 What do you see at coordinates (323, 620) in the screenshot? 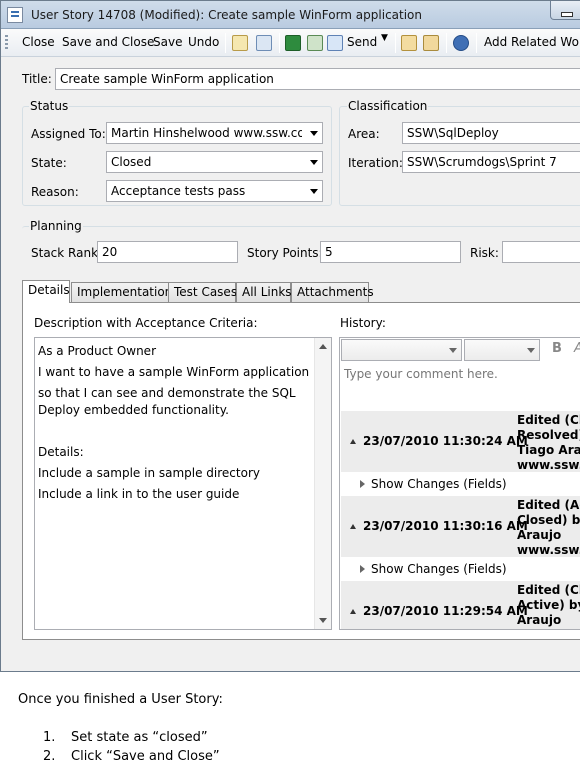
I see `scroll-down-icon` at bounding box center [323, 620].